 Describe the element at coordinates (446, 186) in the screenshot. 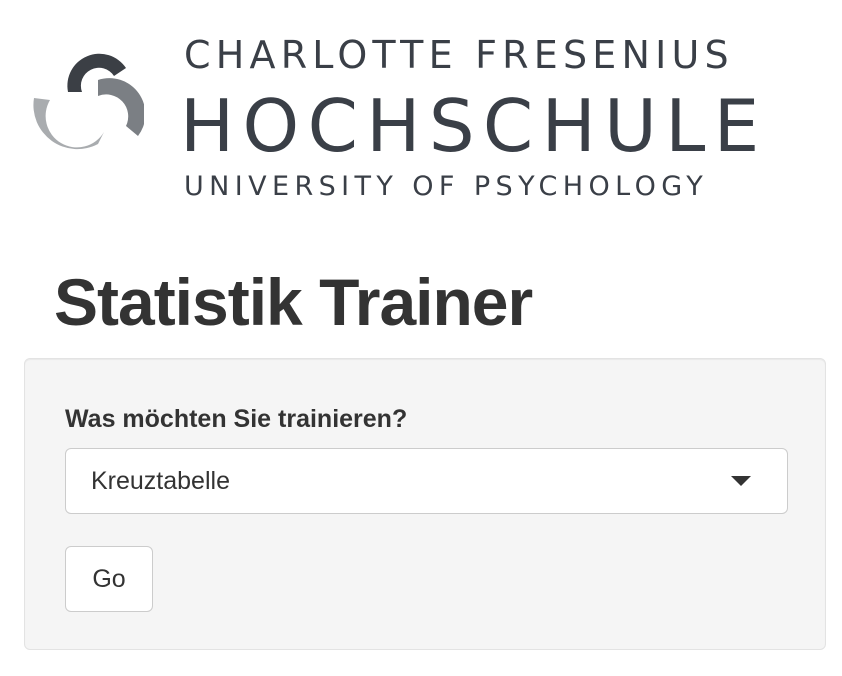

I see `logo-line-university: UNIVERSITY OF PSYCHOLOGY` at that location.